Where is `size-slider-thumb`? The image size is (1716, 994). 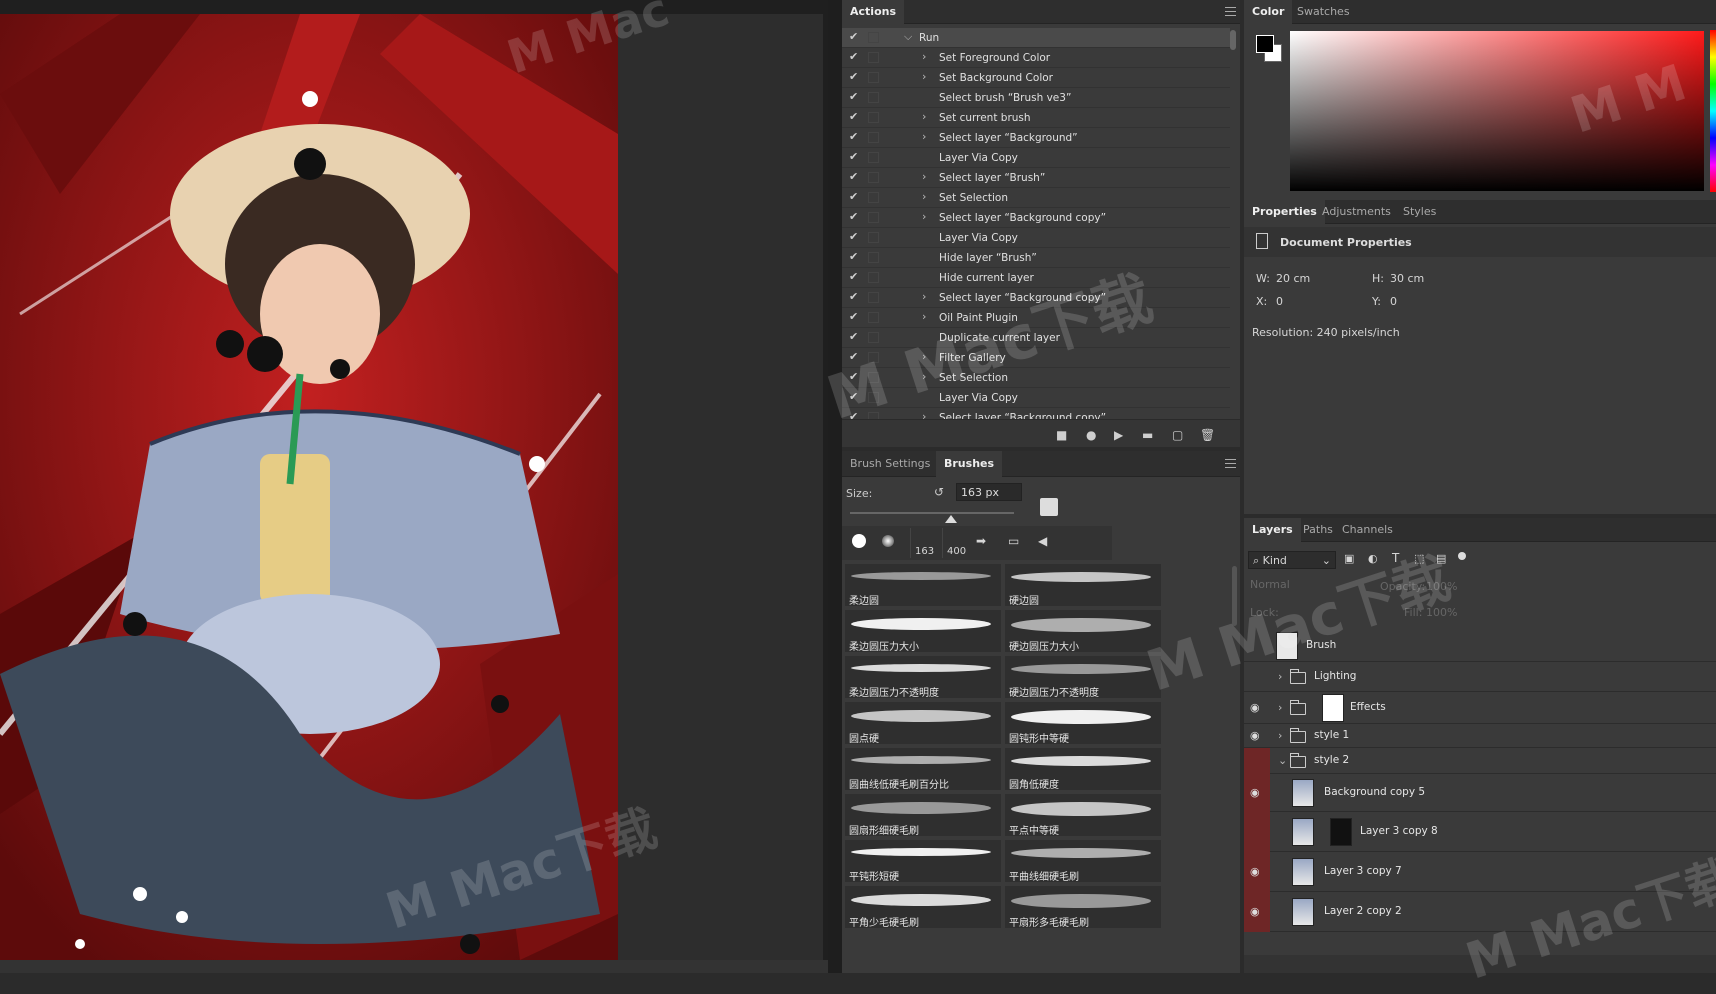
size-slider-thumb is located at coordinates (951, 519).